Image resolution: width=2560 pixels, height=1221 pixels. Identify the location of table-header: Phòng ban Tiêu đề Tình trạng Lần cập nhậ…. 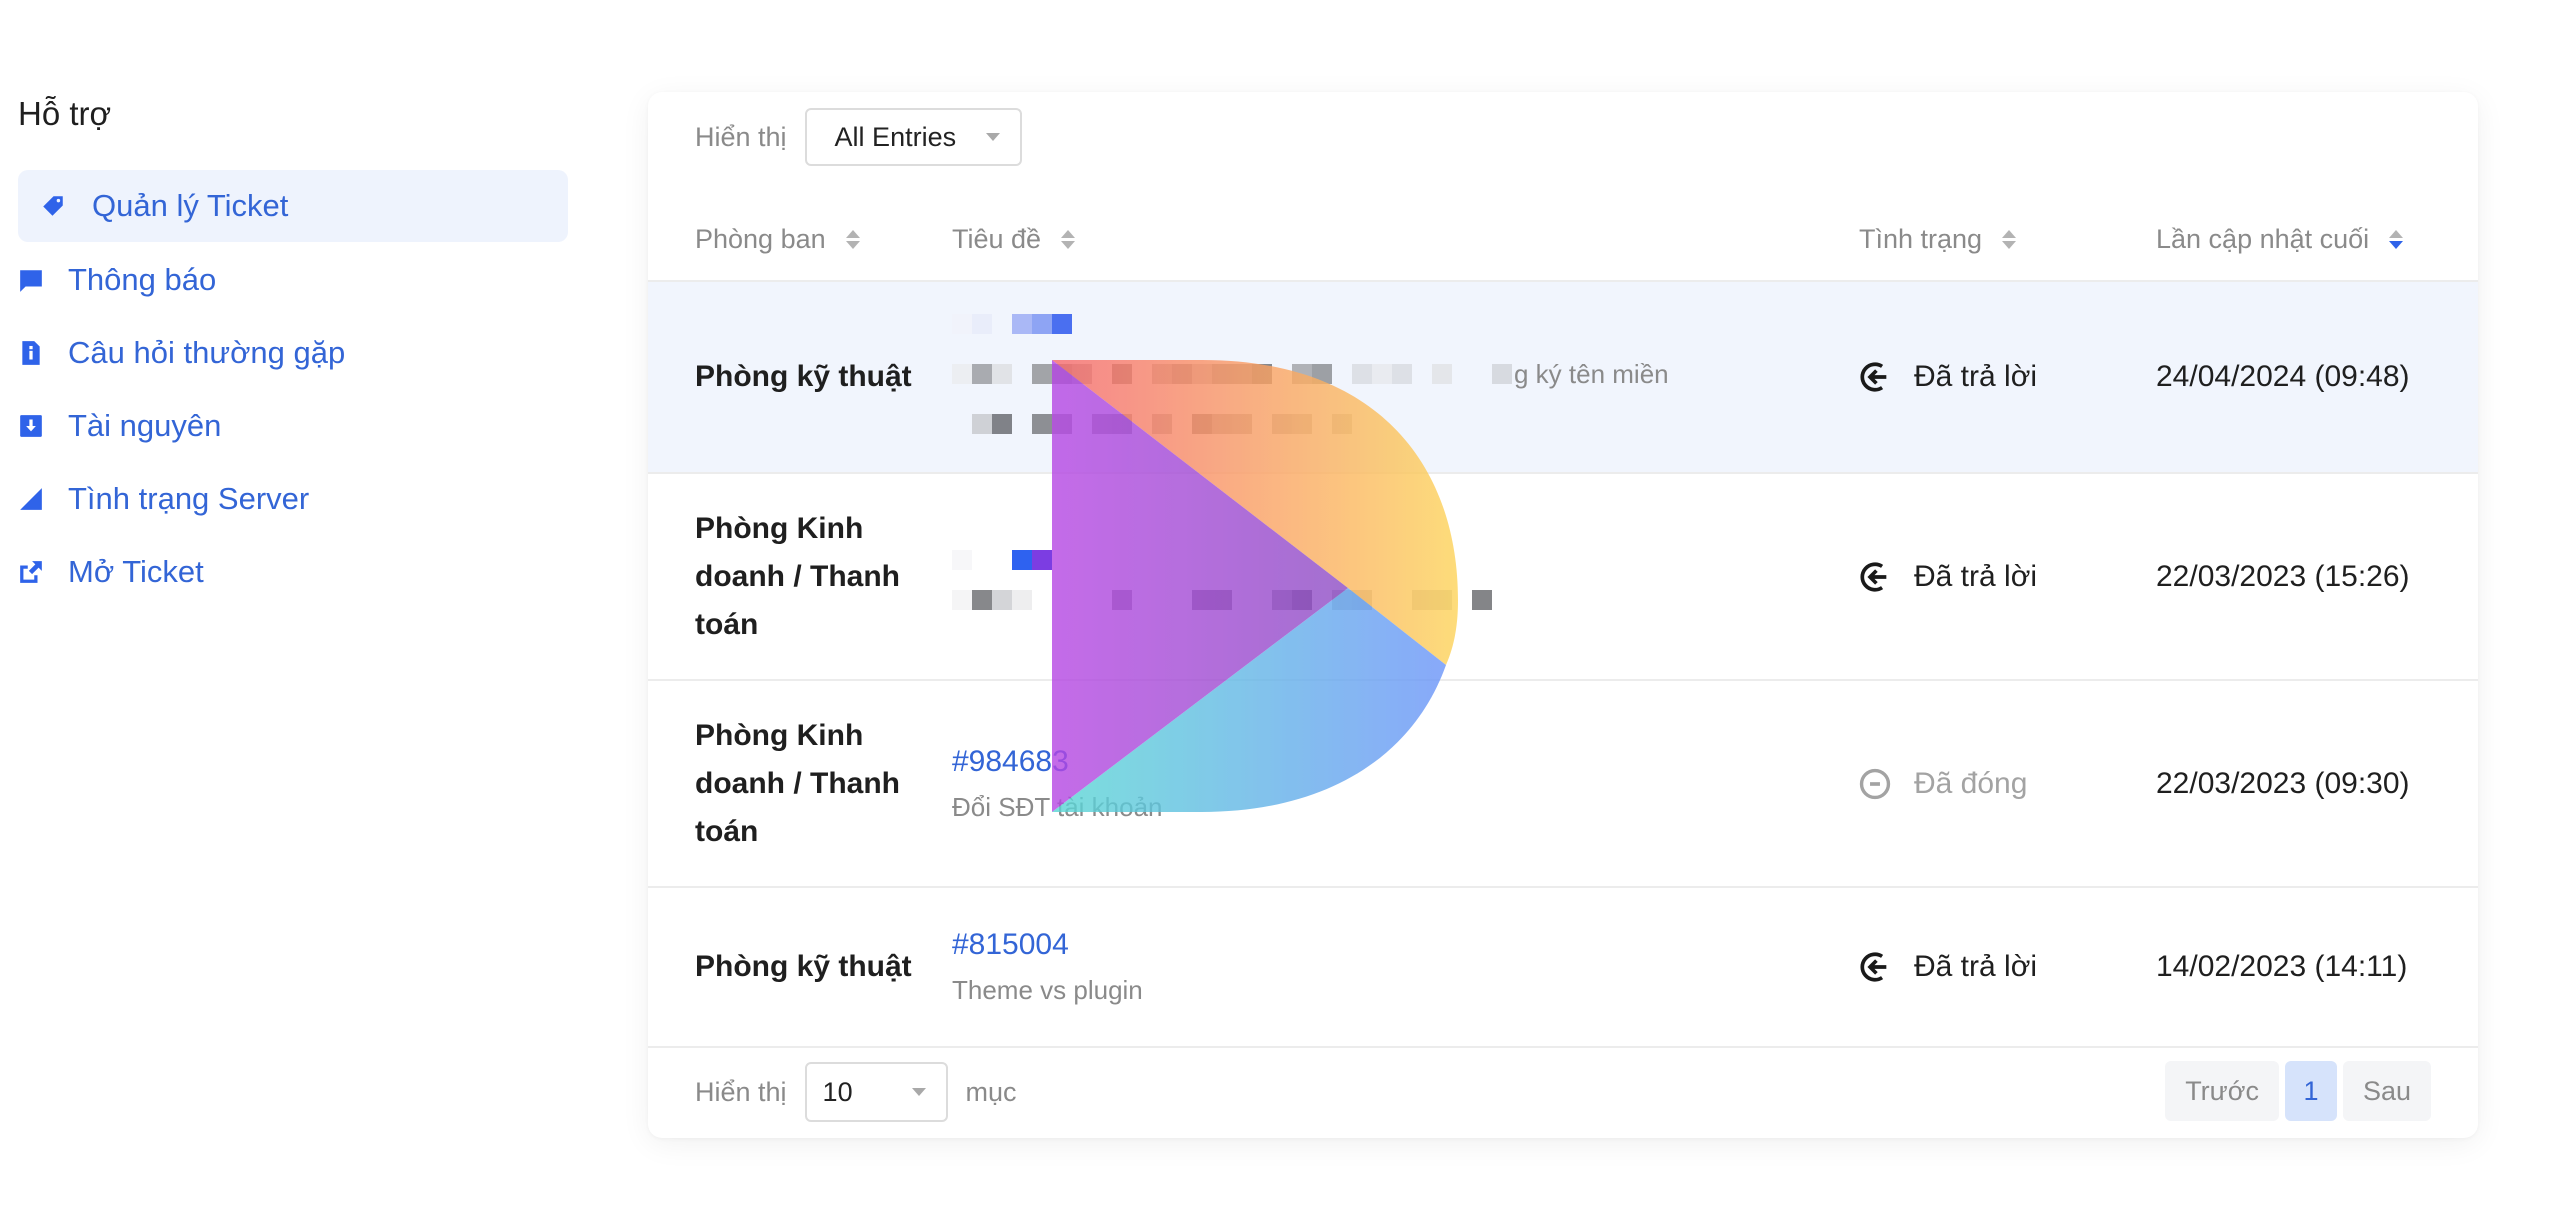
(1563, 239).